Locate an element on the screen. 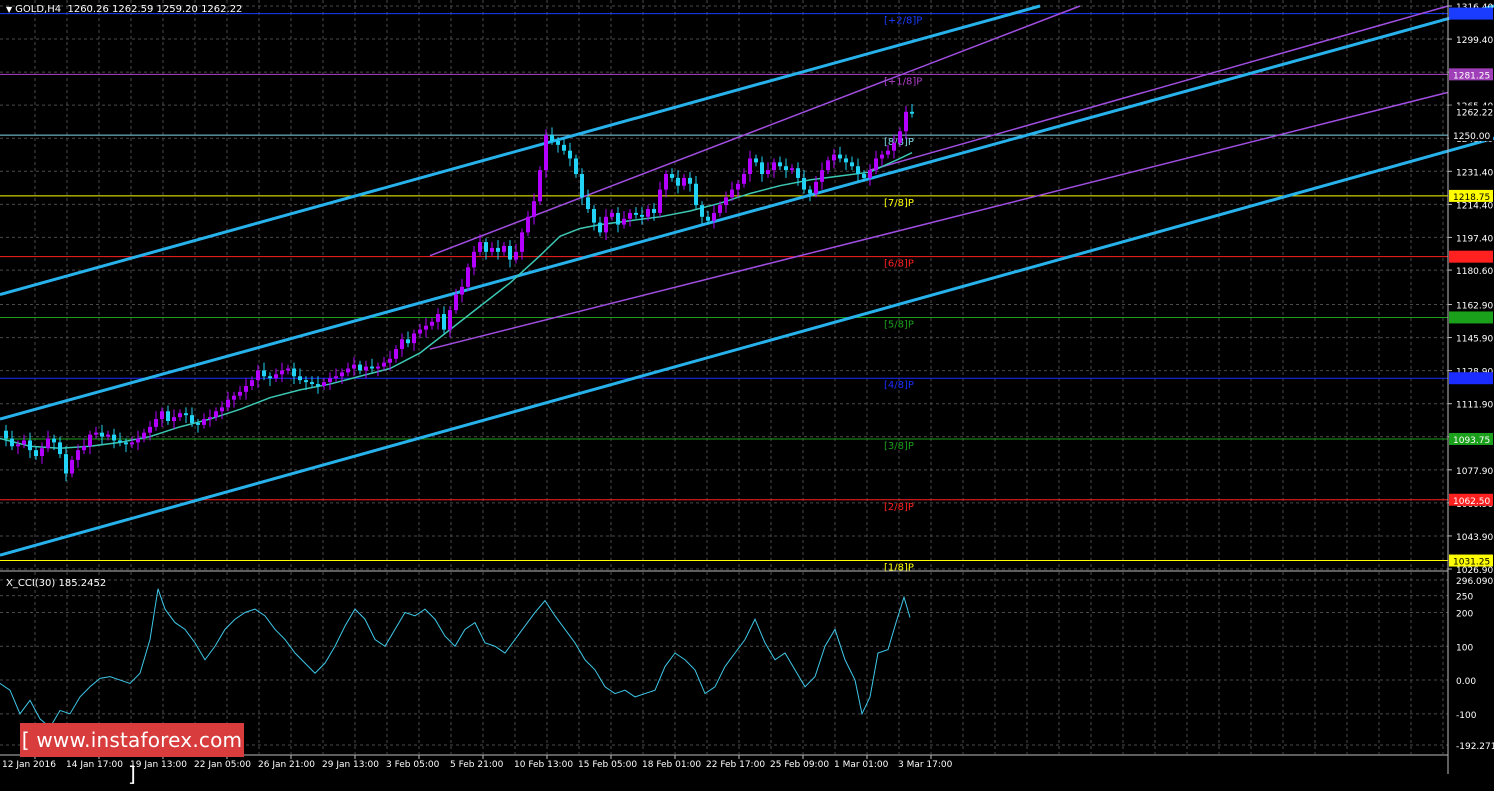 The width and height of the screenshot is (1494, 791). cci-tick-label: -100 is located at coordinates (1466, 716).